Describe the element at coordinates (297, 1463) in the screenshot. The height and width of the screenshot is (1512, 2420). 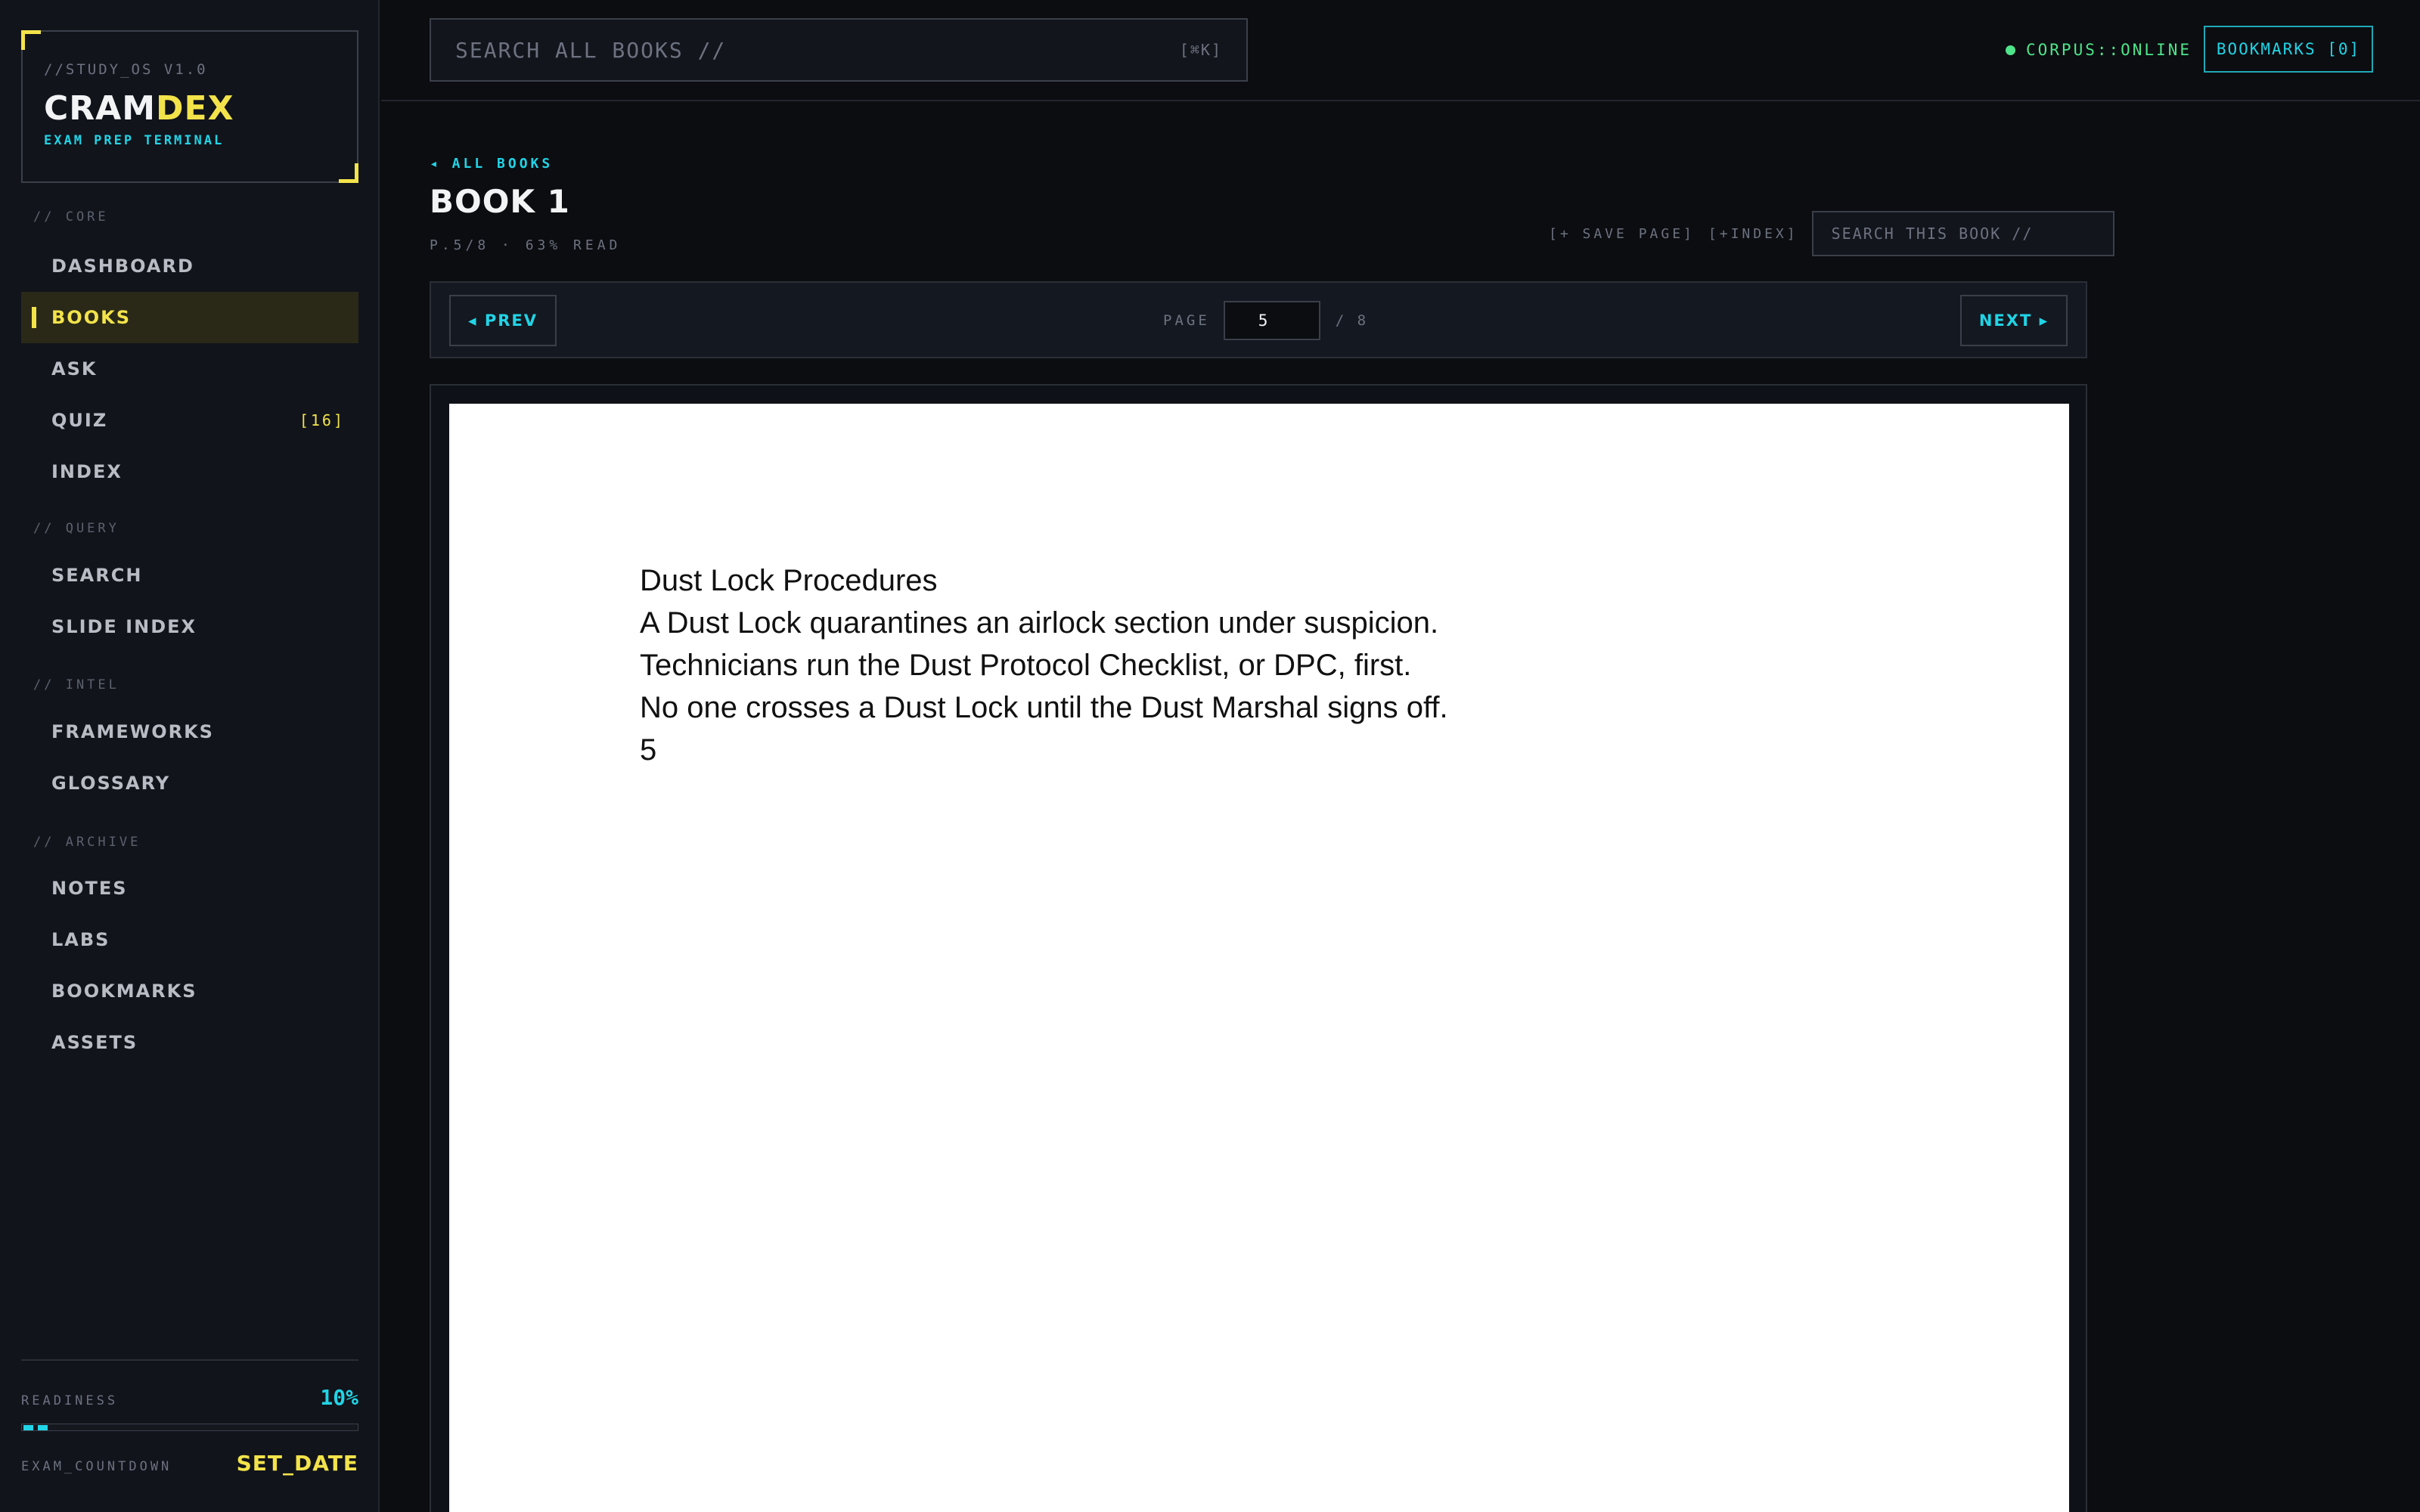
I see `set-date-button: SET_DATE` at that location.